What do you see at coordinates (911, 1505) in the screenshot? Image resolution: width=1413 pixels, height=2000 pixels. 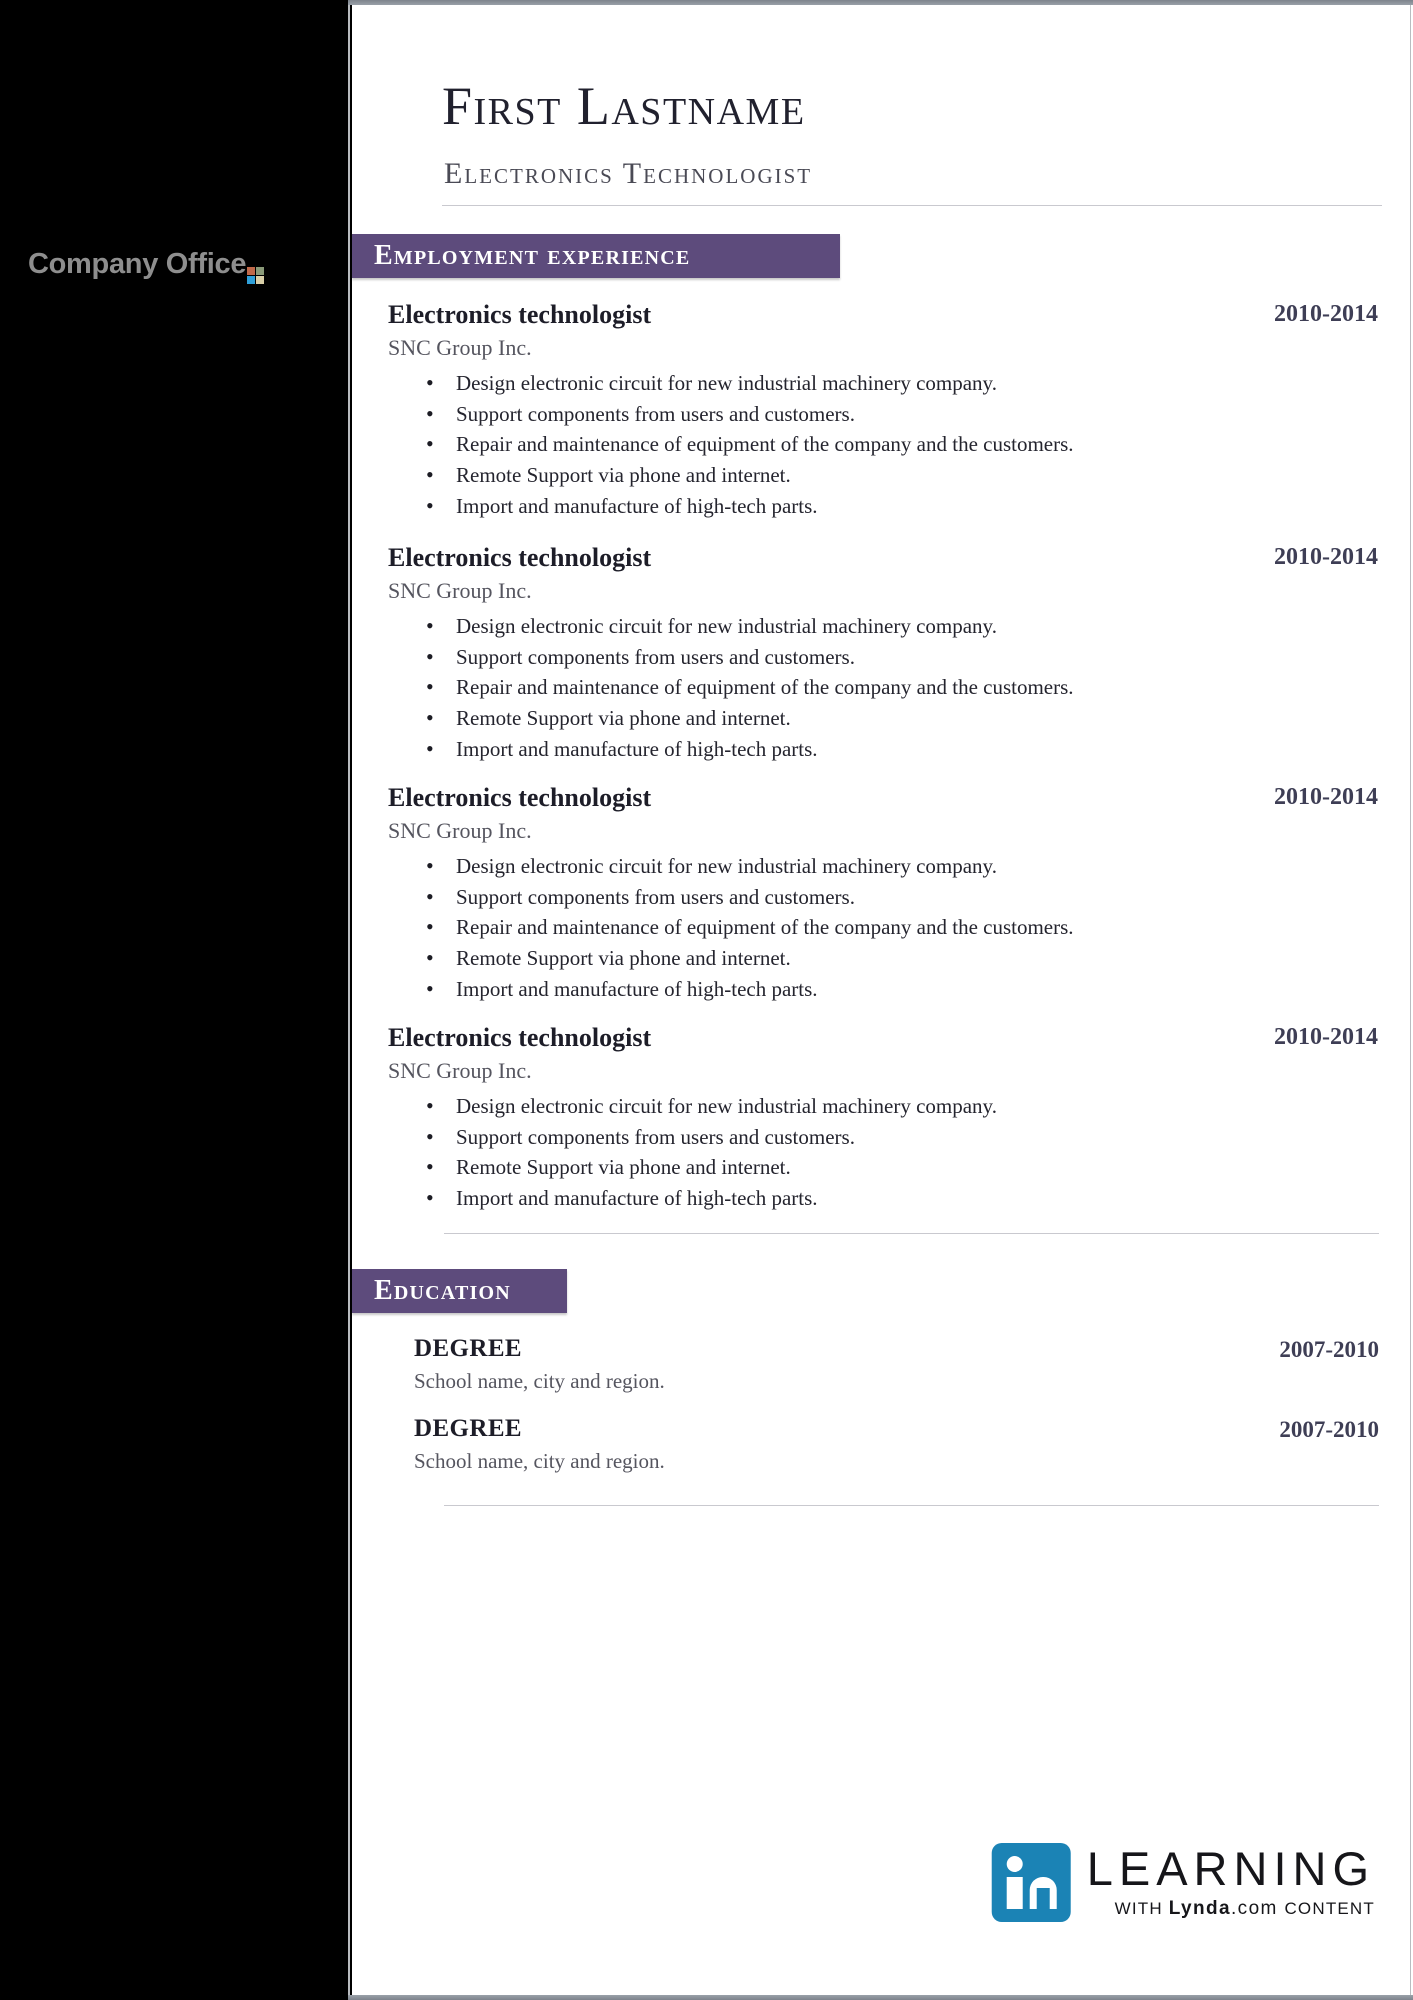 I see `education-bottom-divider` at bounding box center [911, 1505].